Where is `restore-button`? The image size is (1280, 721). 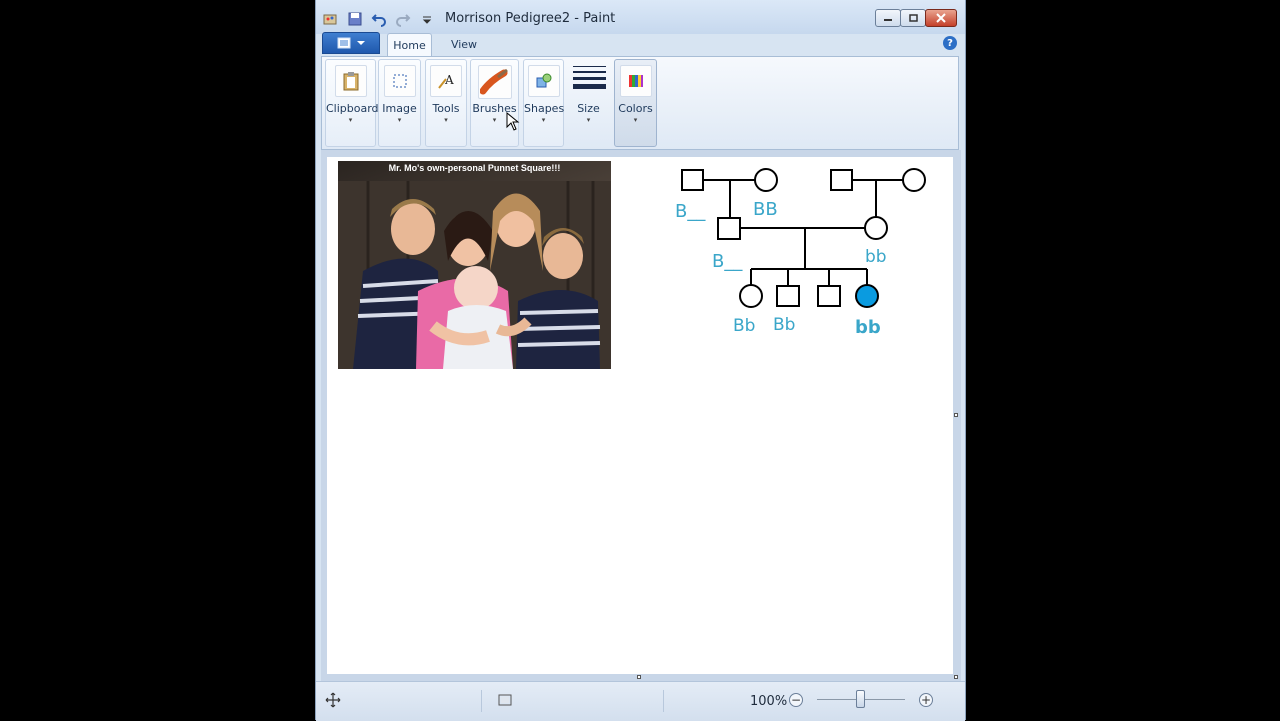 restore-button is located at coordinates (913, 18).